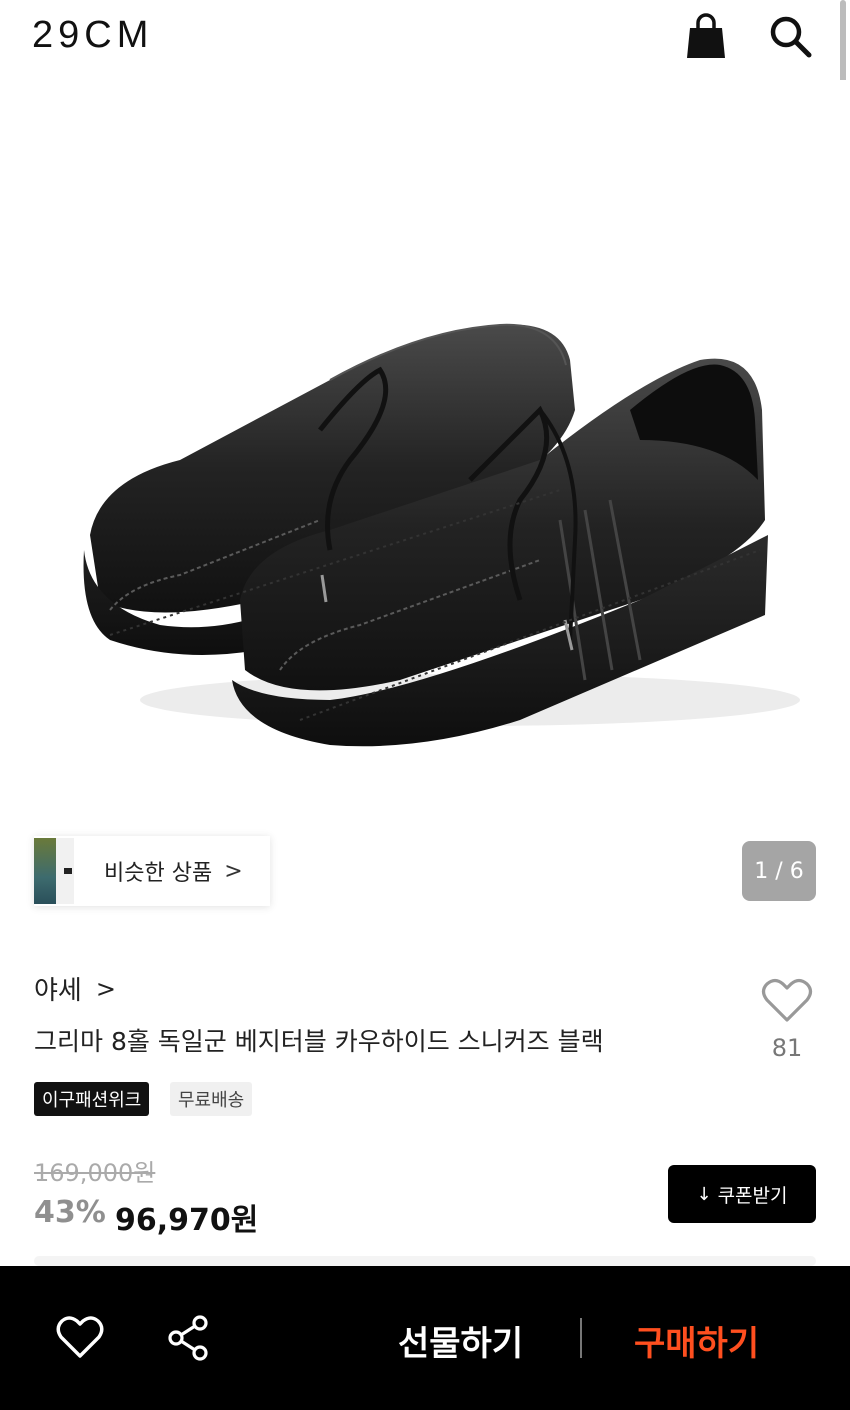  What do you see at coordinates (158, 873) in the screenshot?
I see `similar-products-label: 비슷한 상품` at bounding box center [158, 873].